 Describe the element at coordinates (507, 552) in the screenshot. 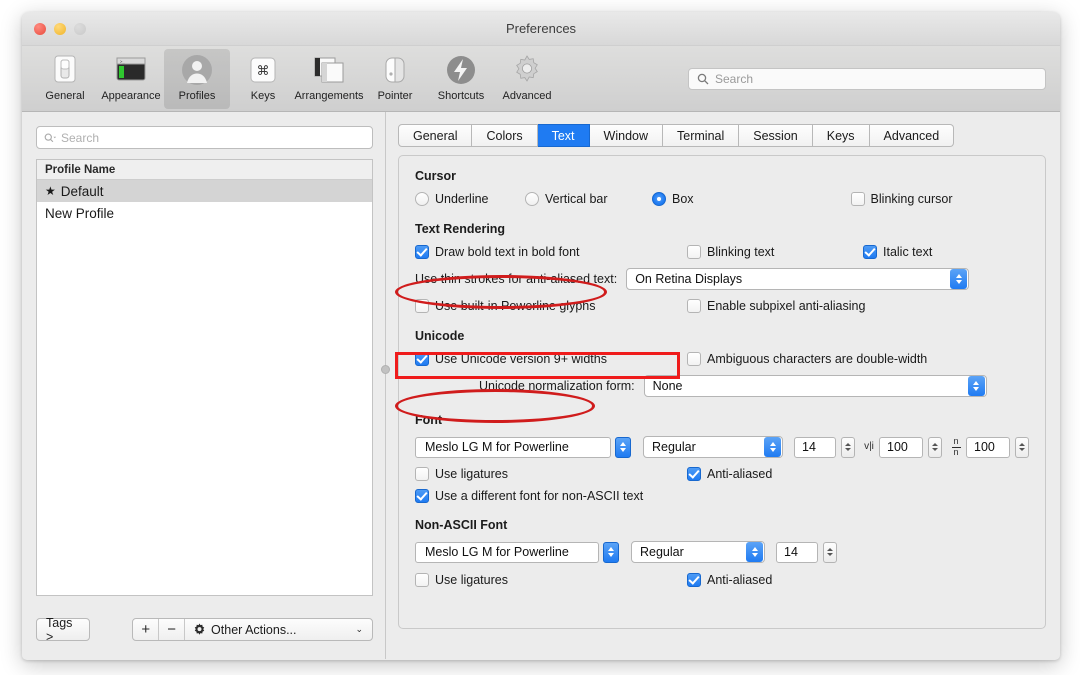

I see `non-ascii-font-family-combo: Meslo LG M for Powerline` at that location.